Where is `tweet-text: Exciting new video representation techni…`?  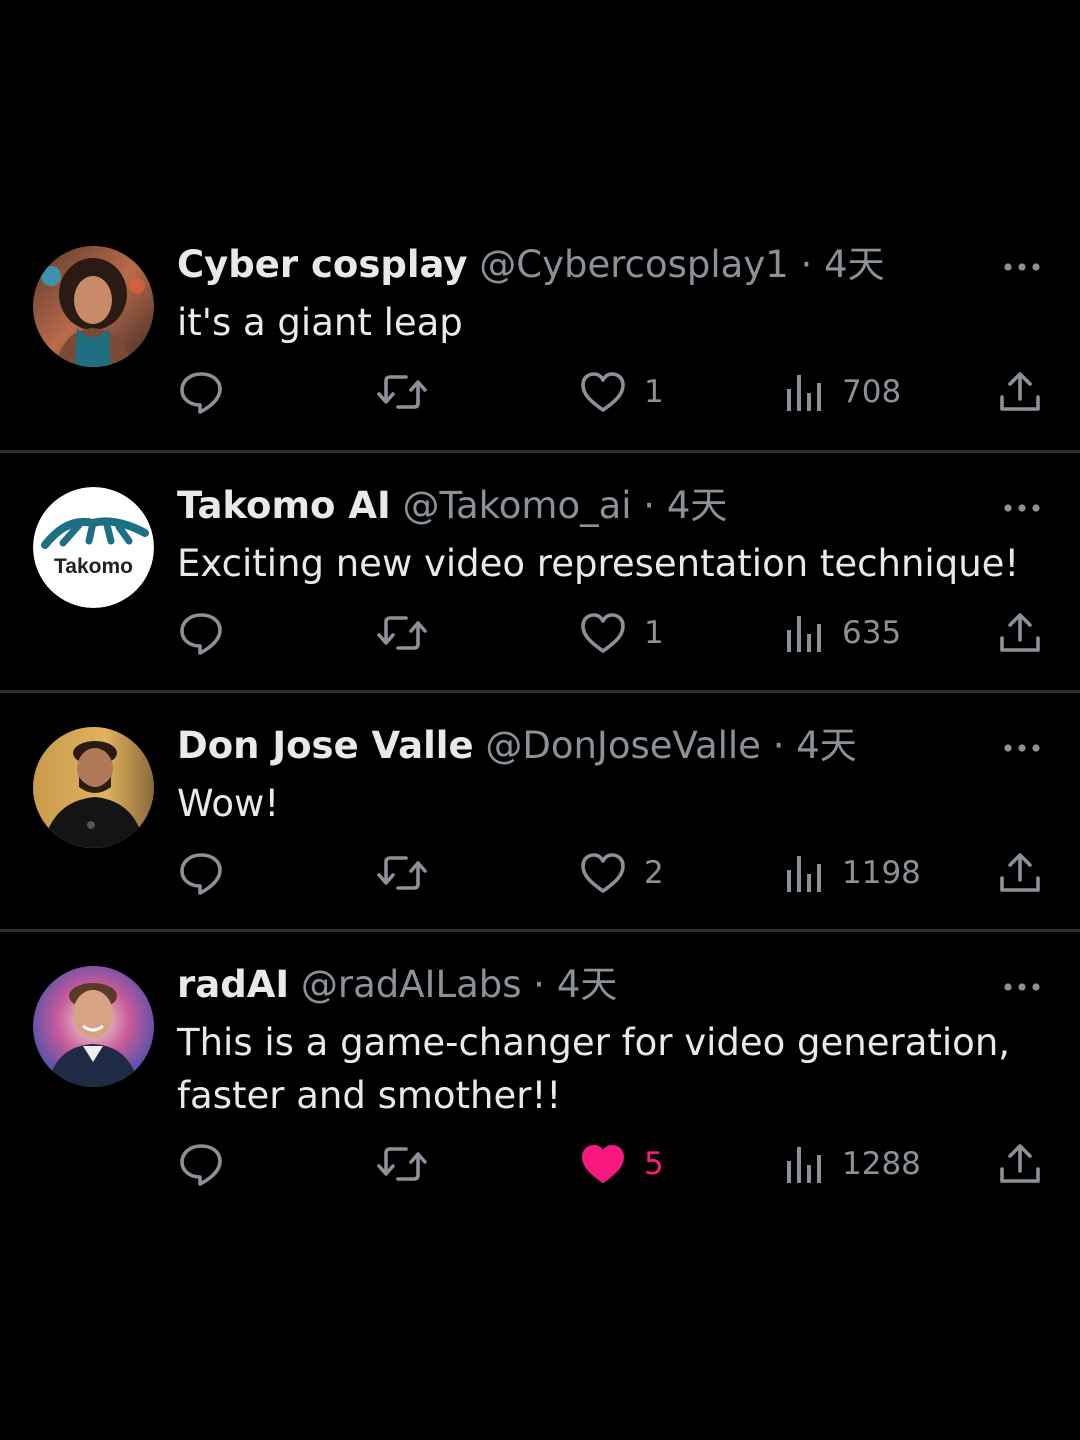 tweet-text: Exciting new video representation techni… is located at coordinates (598, 563).